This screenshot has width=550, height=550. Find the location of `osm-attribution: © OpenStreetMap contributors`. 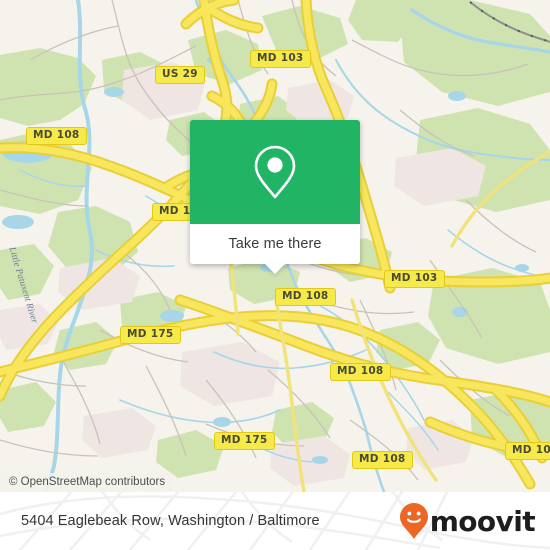

osm-attribution: © OpenStreetMap contributors is located at coordinates (86, 482).